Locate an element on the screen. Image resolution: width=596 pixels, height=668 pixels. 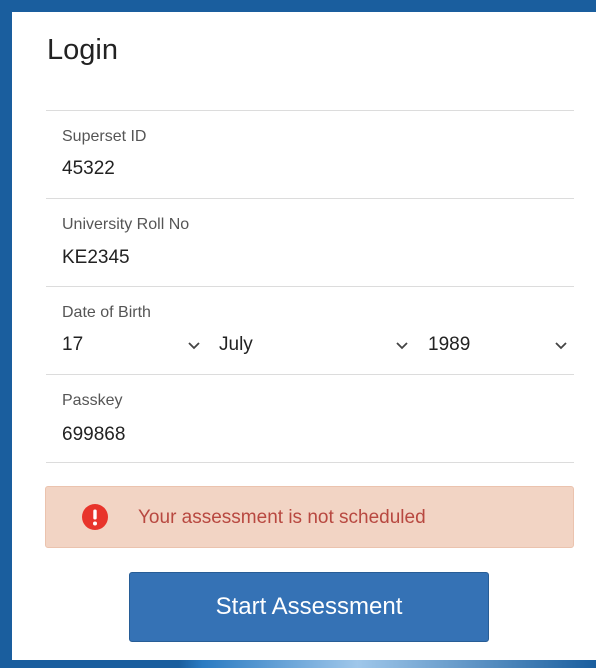
roll-no-field: KE2345 is located at coordinates (96, 258).